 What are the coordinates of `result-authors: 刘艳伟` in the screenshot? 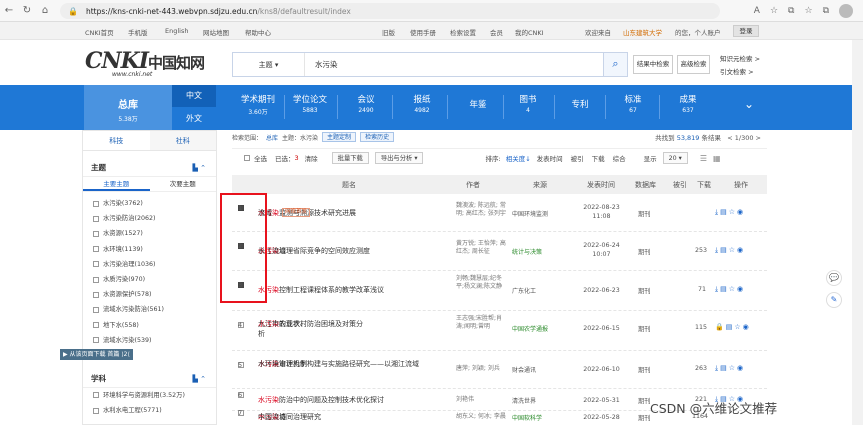 It's located at (481, 400).